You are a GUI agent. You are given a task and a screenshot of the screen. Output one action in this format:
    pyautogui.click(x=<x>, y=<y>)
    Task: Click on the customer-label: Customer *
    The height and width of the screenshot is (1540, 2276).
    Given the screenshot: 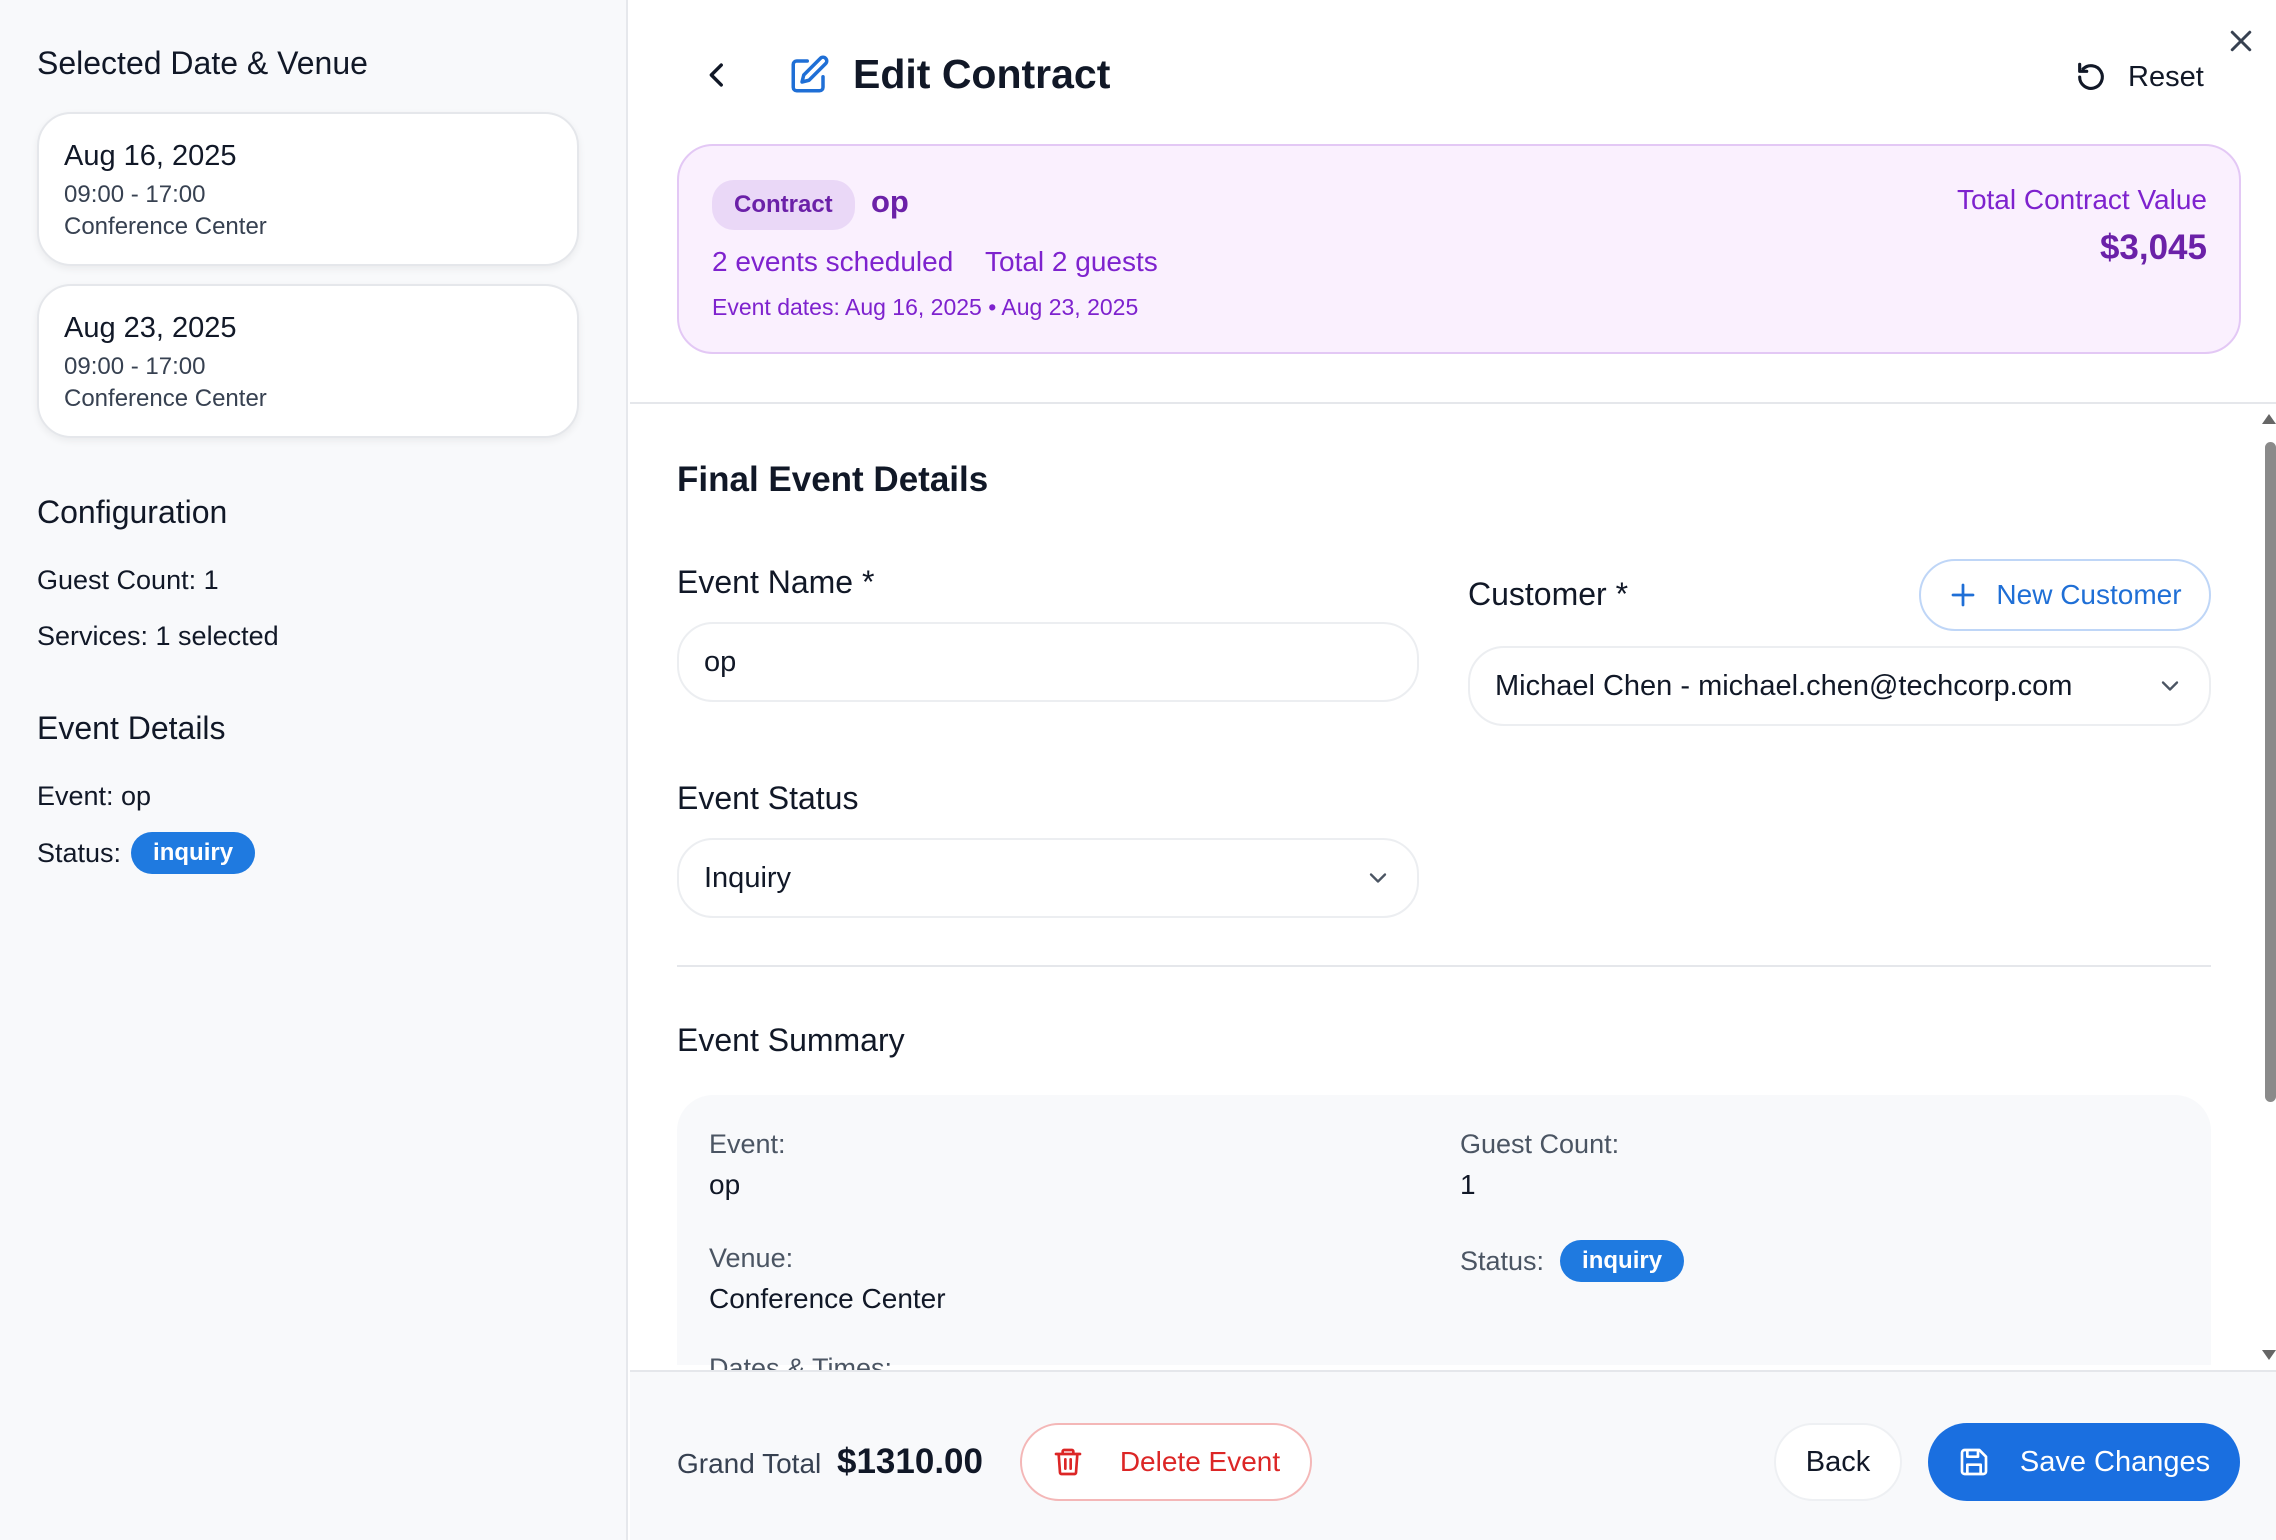 What is the action you would take?
    pyautogui.click(x=1548, y=594)
    